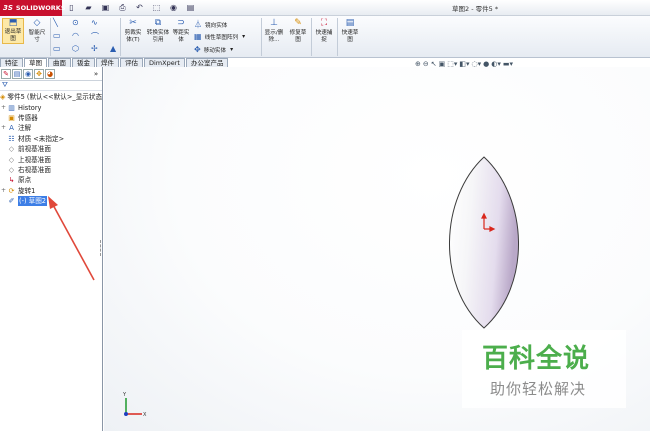 This screenshot has height=431, width=650. What do you see at coordinates (51, 118) in the screenshot?
I see `tree-item-sensors: ▣ 传感器` at bounding box center [51, 118].